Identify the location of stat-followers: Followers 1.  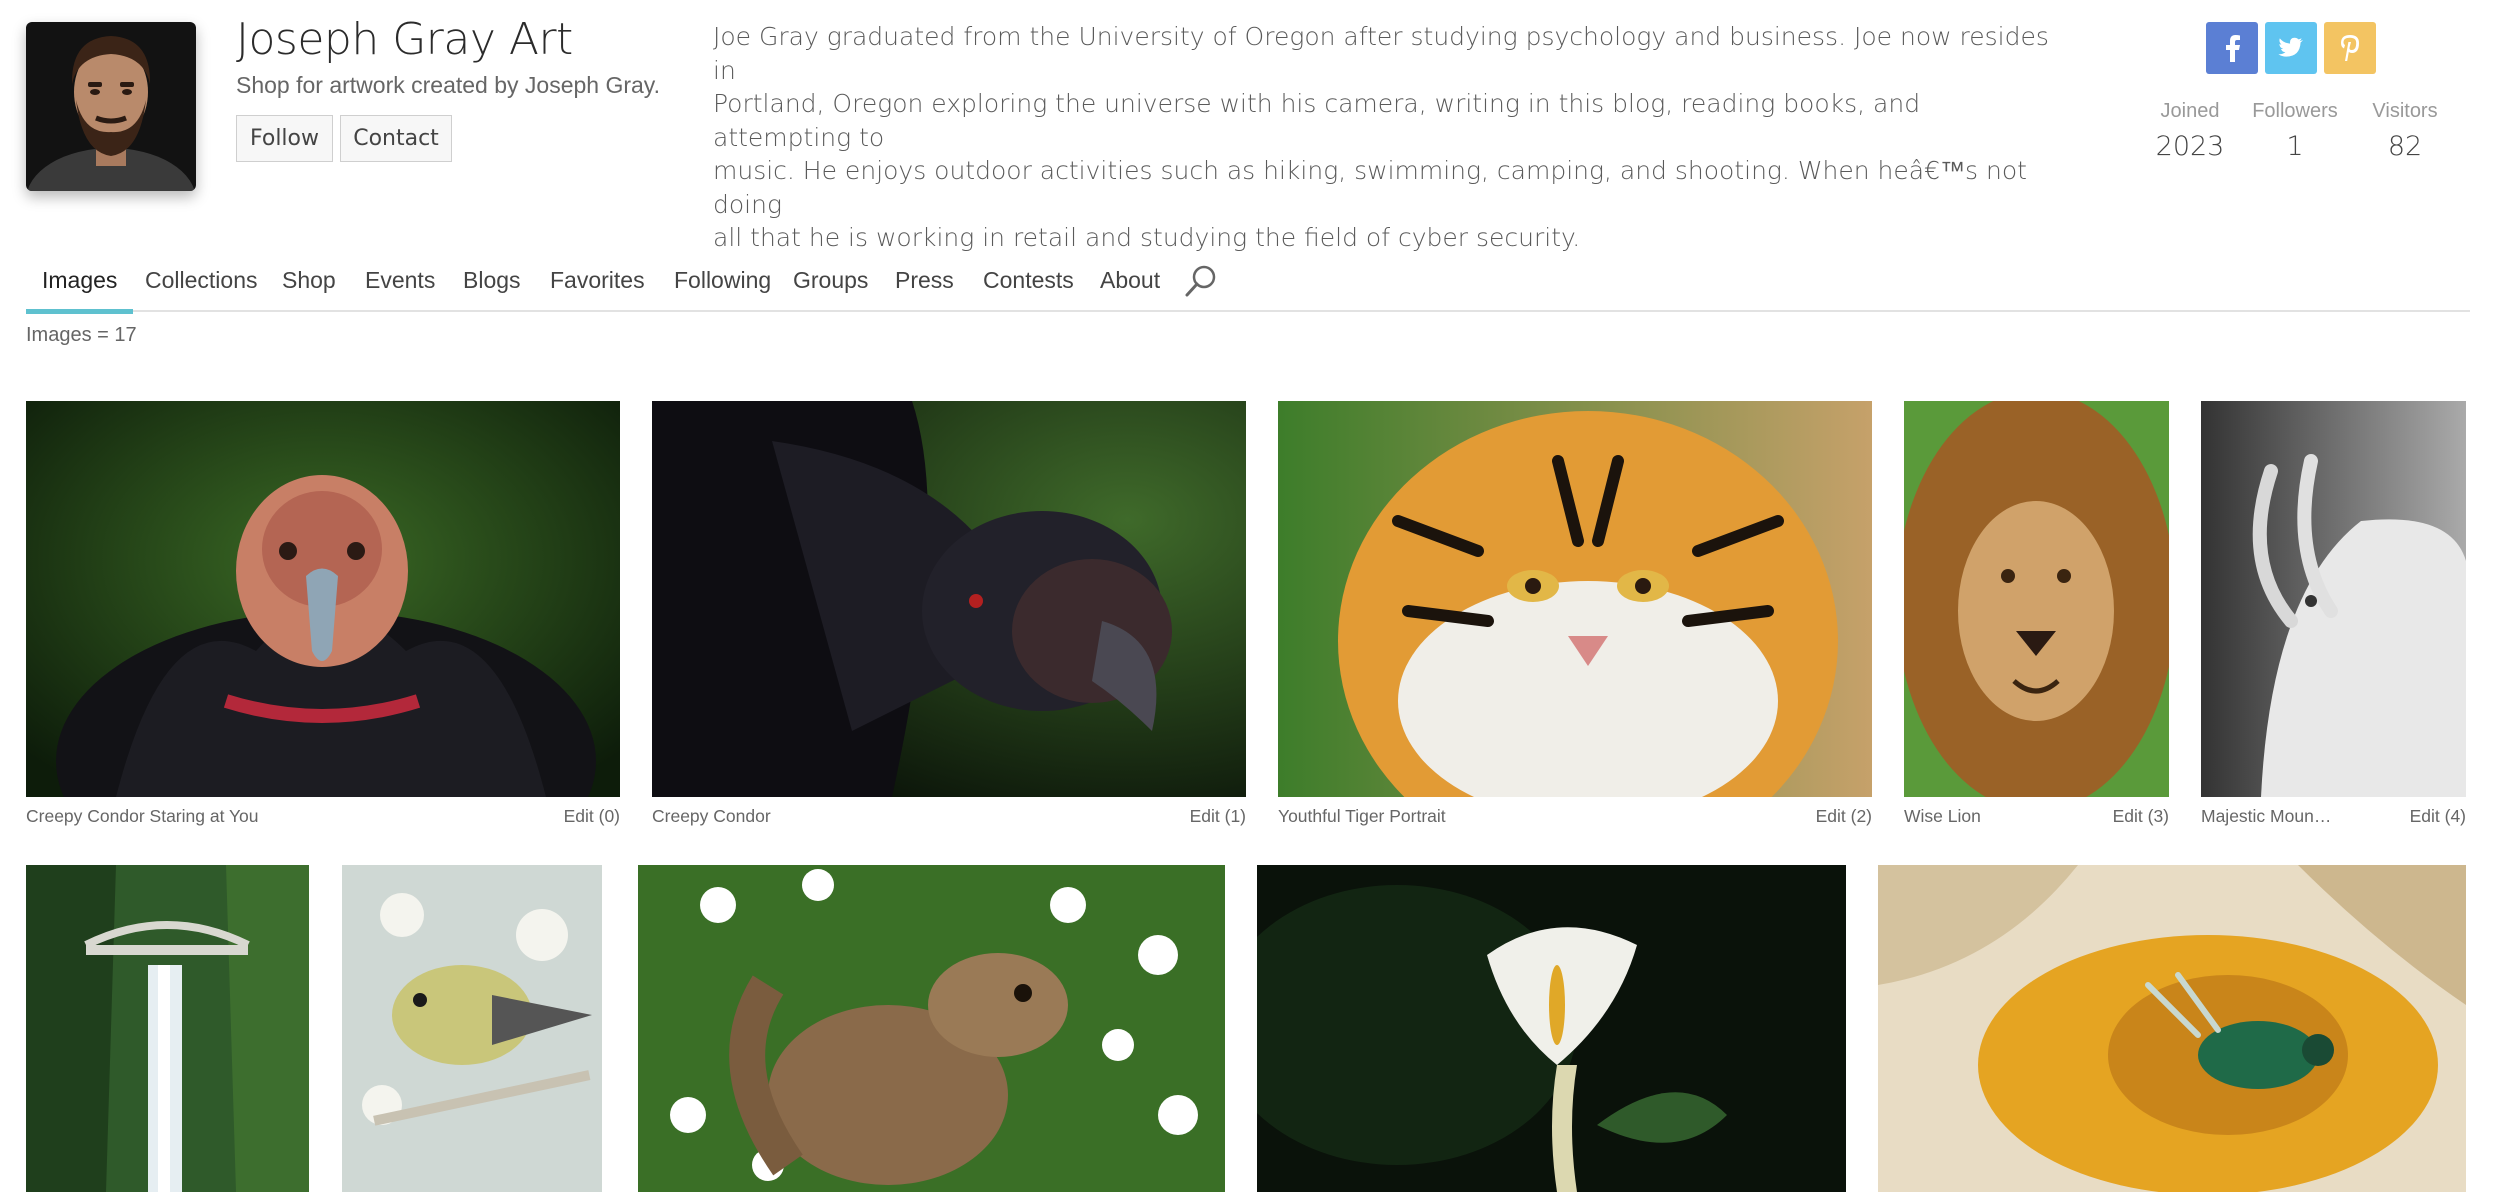
(2295, 131).